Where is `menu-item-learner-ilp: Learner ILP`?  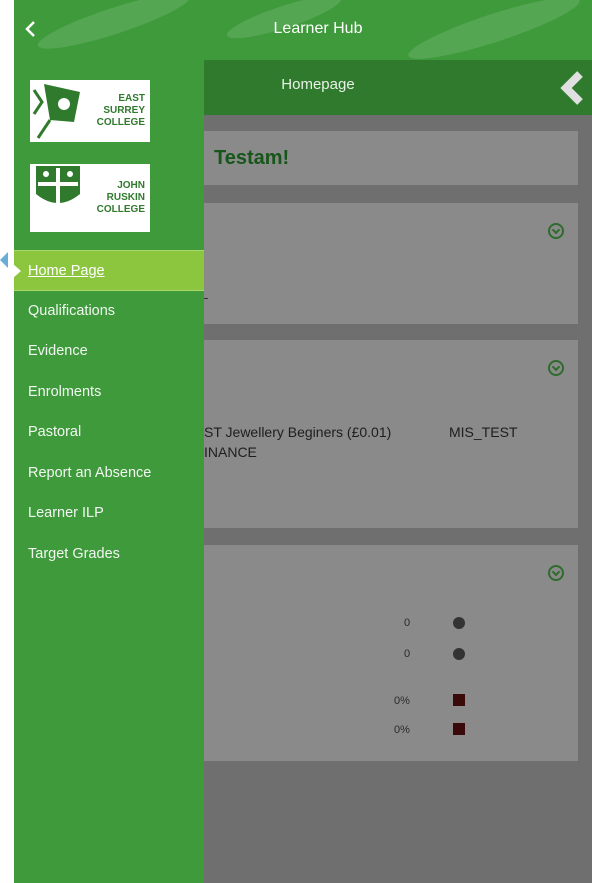 menu-item-learner-ilp: Learner ILP is located at coordinates (109, 513).